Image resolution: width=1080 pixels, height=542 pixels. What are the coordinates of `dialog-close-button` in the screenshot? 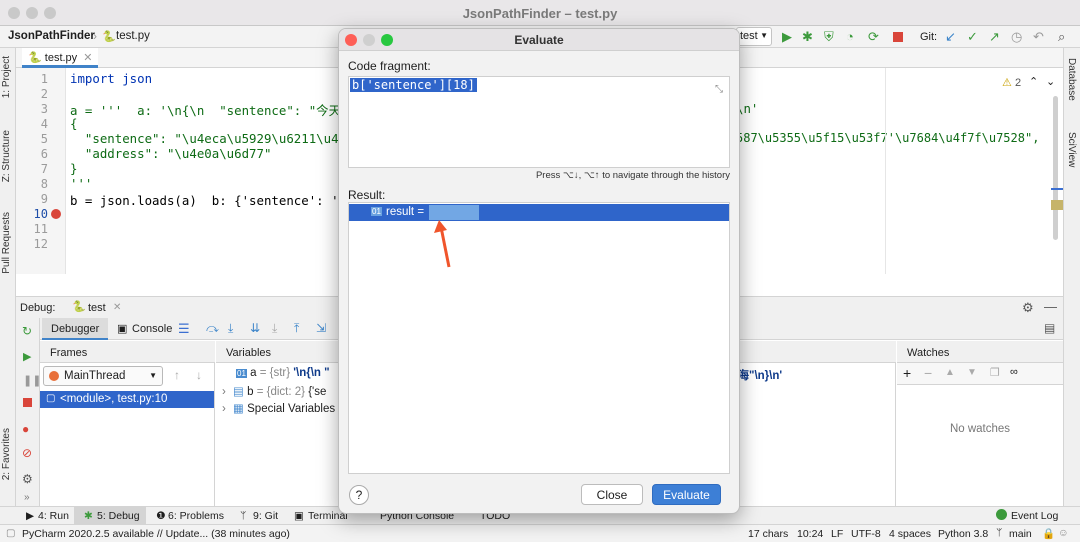 It's located at (351, 40).